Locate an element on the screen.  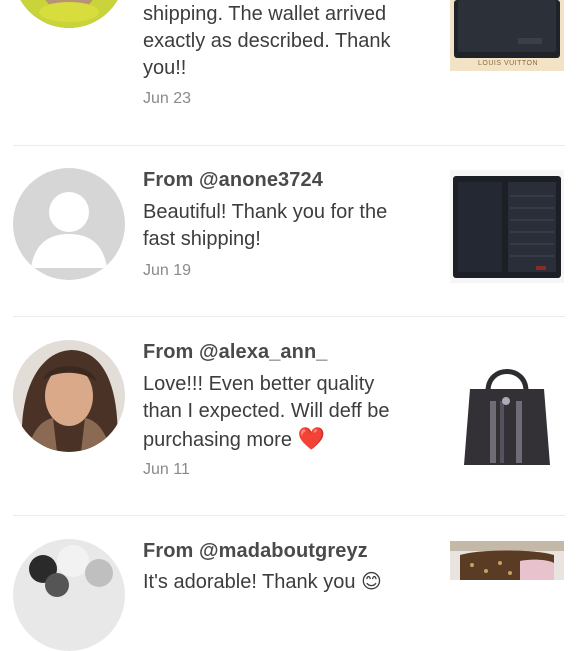
review-author: From @alexa_ann_ is located at coordinates (235, 352).